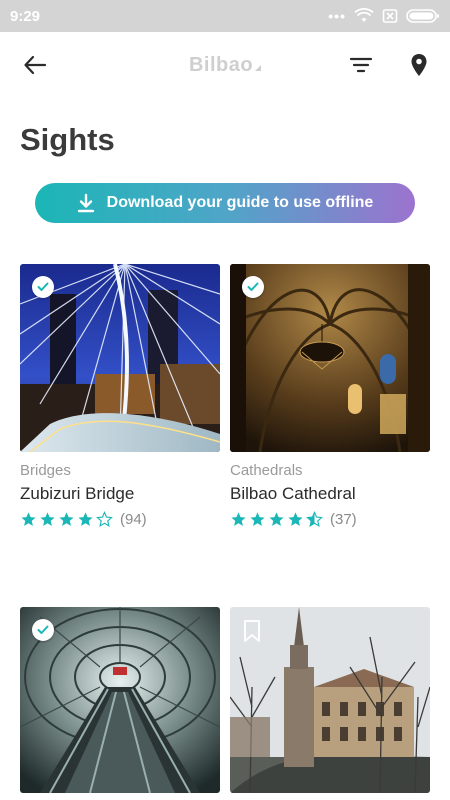  I want to click on review-count: (94), so click(133, 519).